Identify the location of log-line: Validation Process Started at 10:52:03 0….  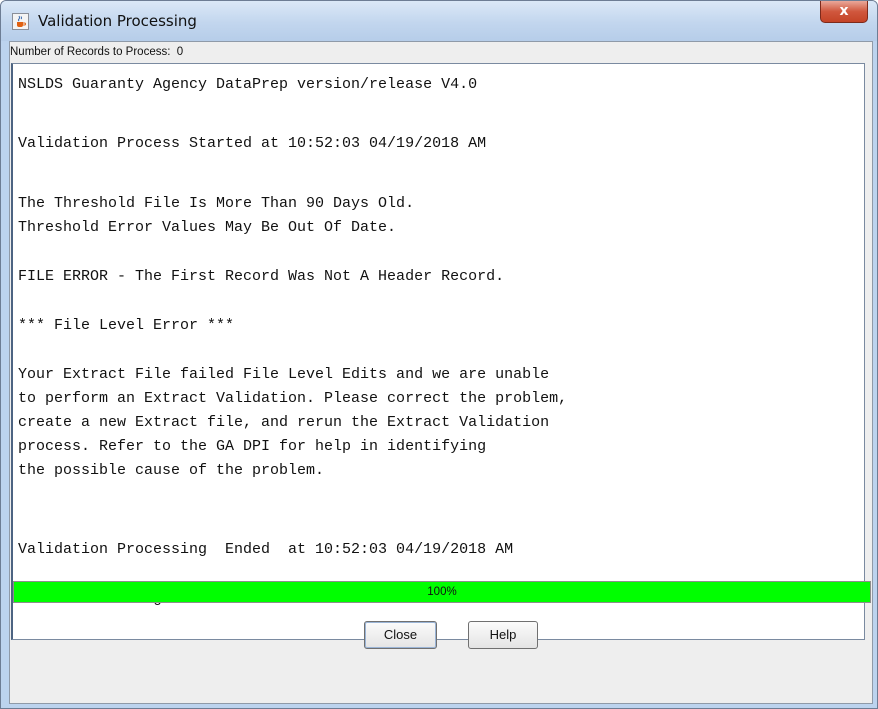
(252, 143).